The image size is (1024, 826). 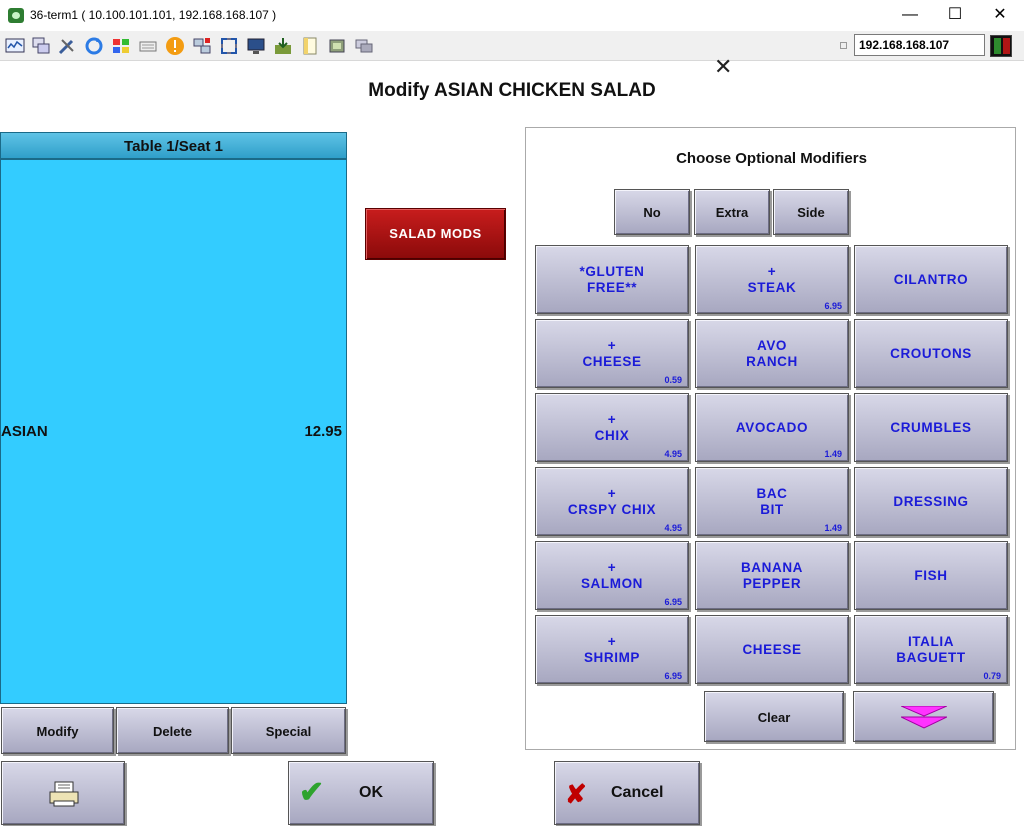 I want to click on modifier-button: CROUTONS, so click(x=931, y=353).